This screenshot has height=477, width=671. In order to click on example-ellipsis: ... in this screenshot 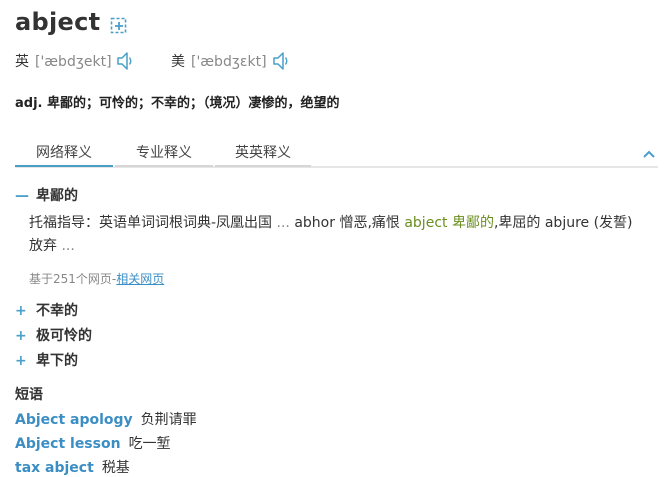, I will do `click(283, 223)`.